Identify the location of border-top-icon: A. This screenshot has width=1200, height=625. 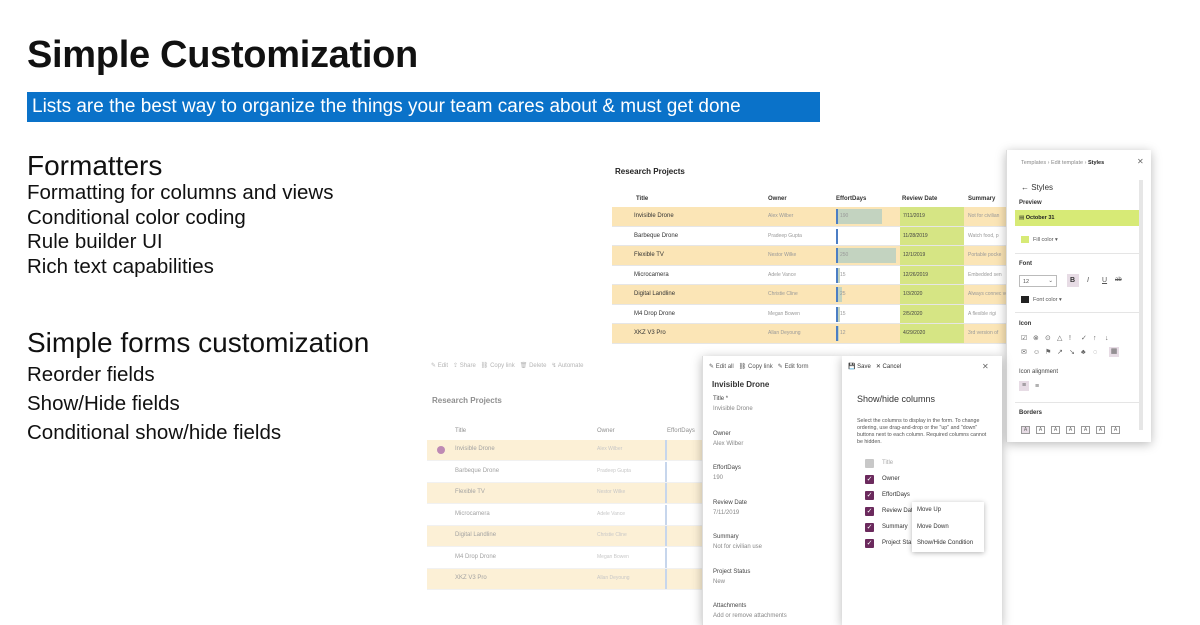
(1070, 430).